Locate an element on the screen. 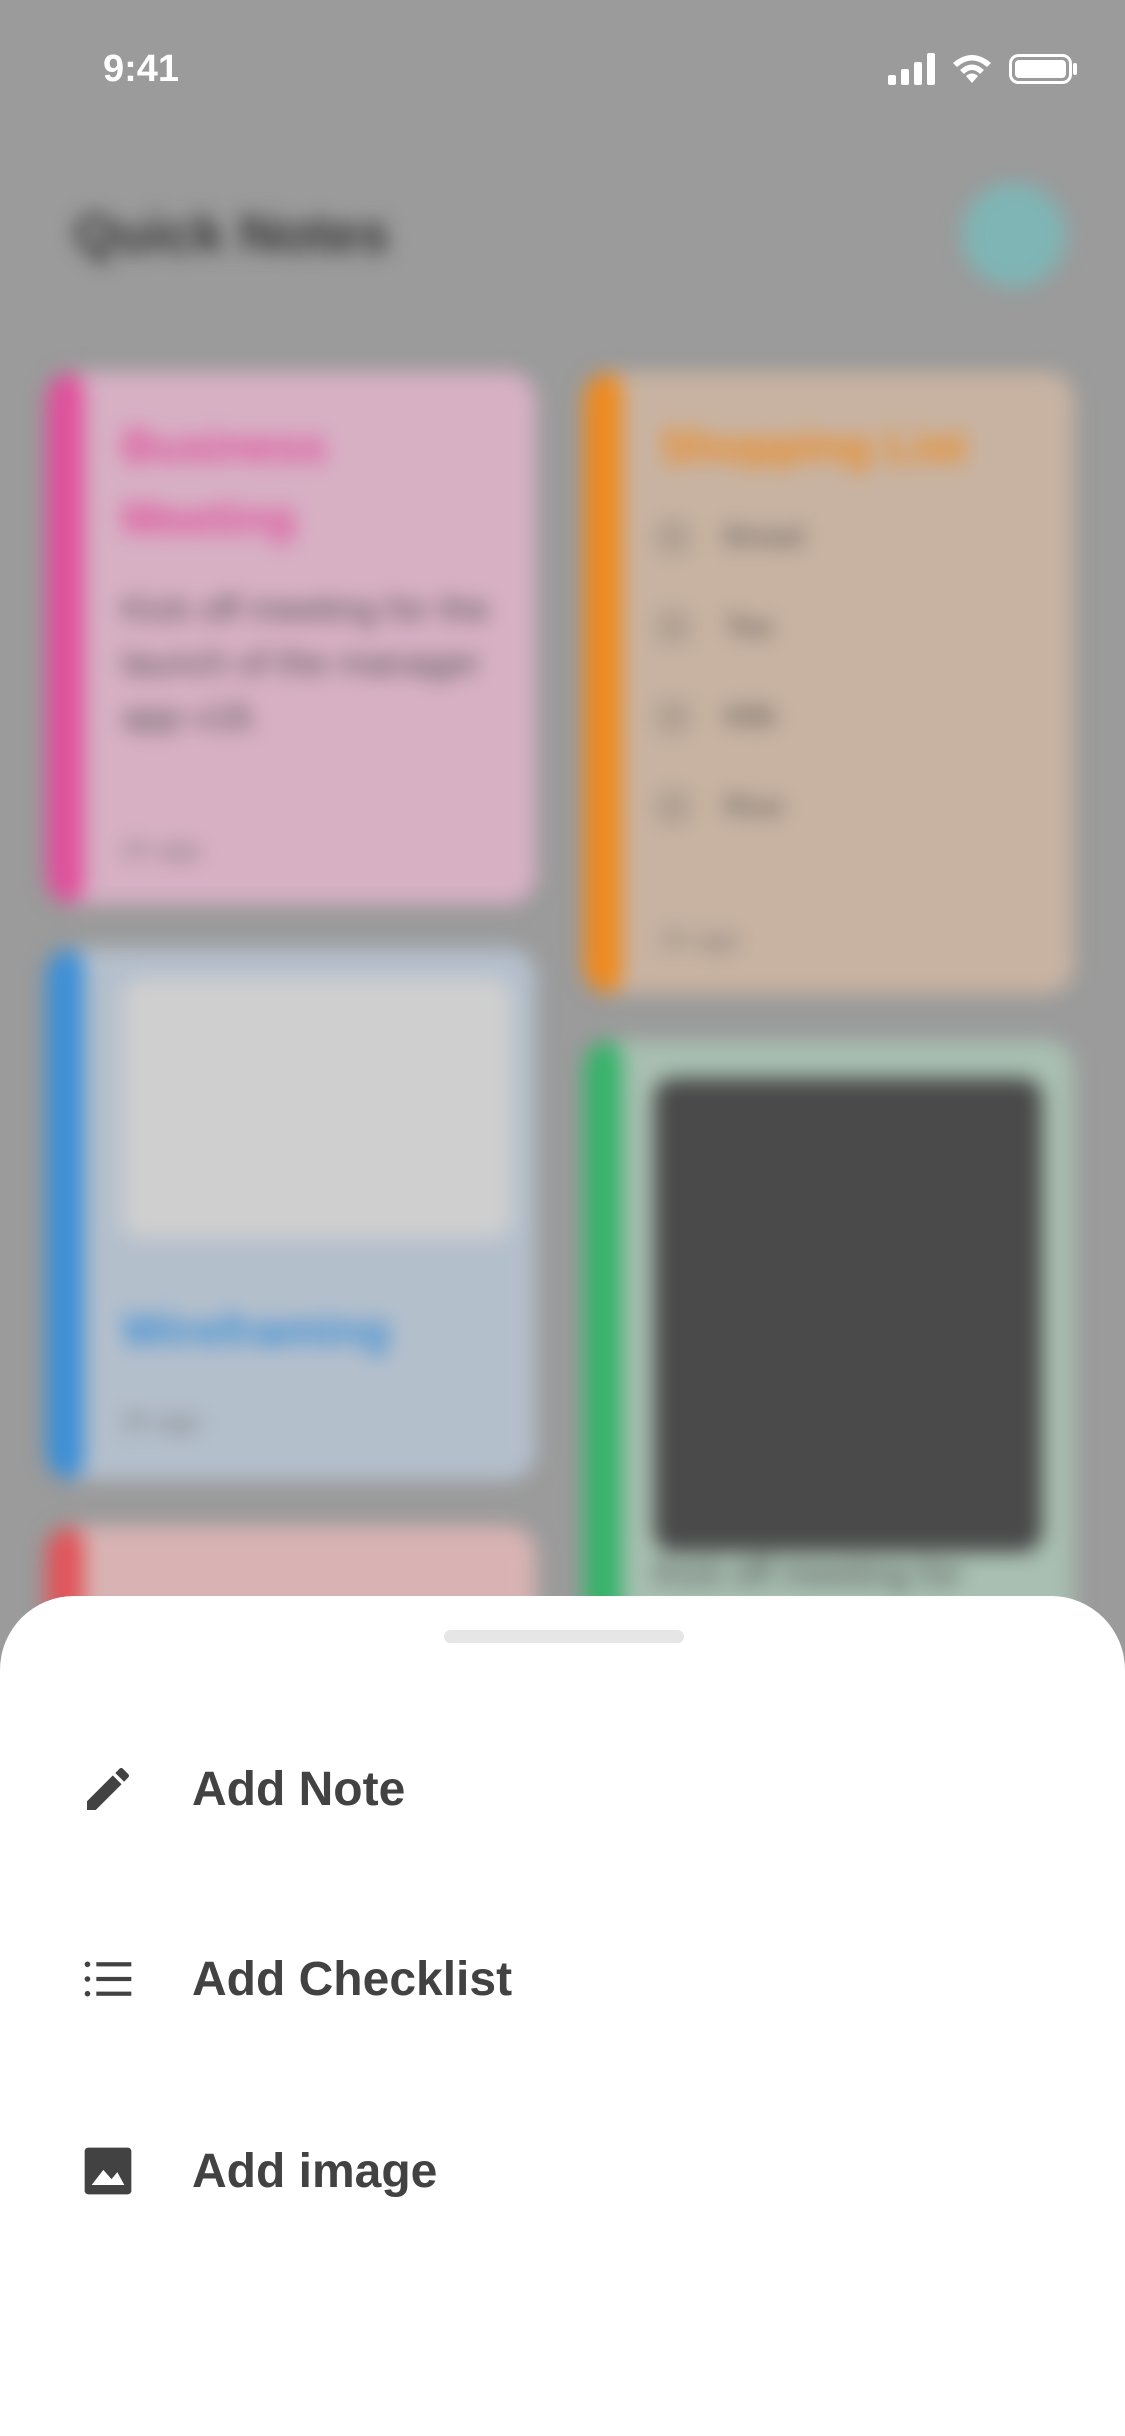 The image size is (1125, 2436). add-image-label: Add image is located at coordinates (315, 2171).